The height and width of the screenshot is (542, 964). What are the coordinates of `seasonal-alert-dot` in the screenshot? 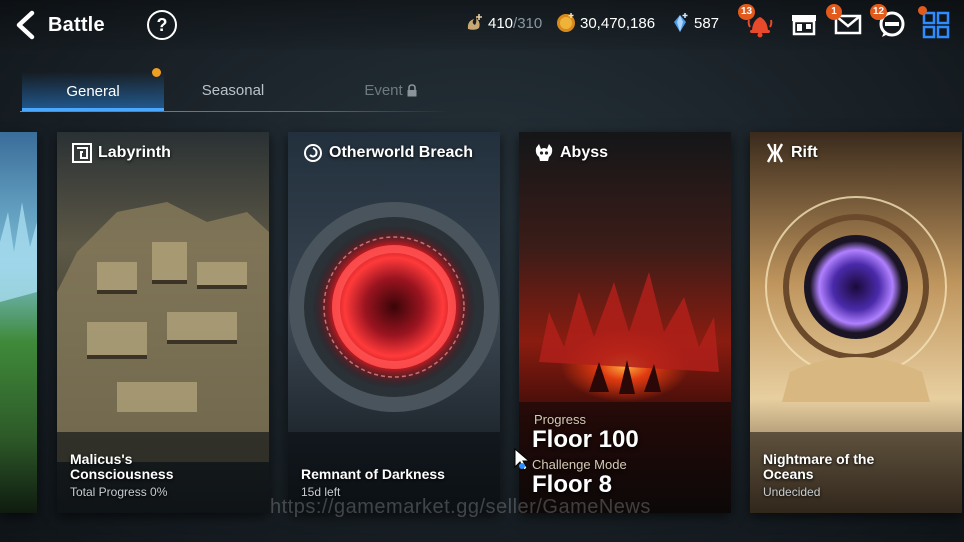 It's located at (156, 72).